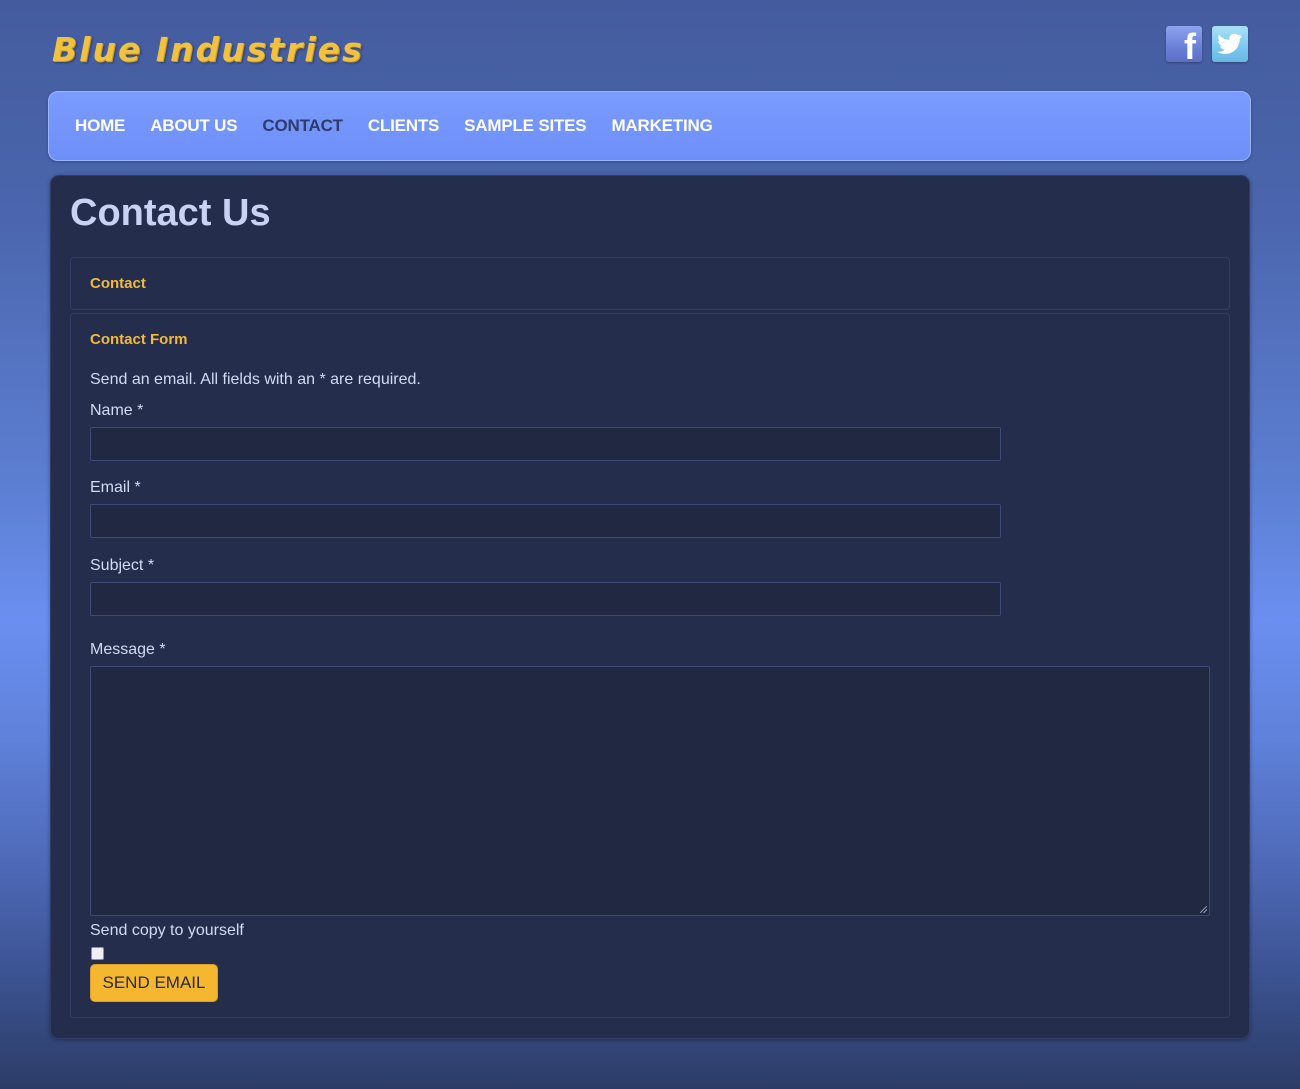  What do you see at coordinates (193, 126) in the screenshot?
I see `nav-item-about-us: ABOUT US` at bounding box center [193, 126].